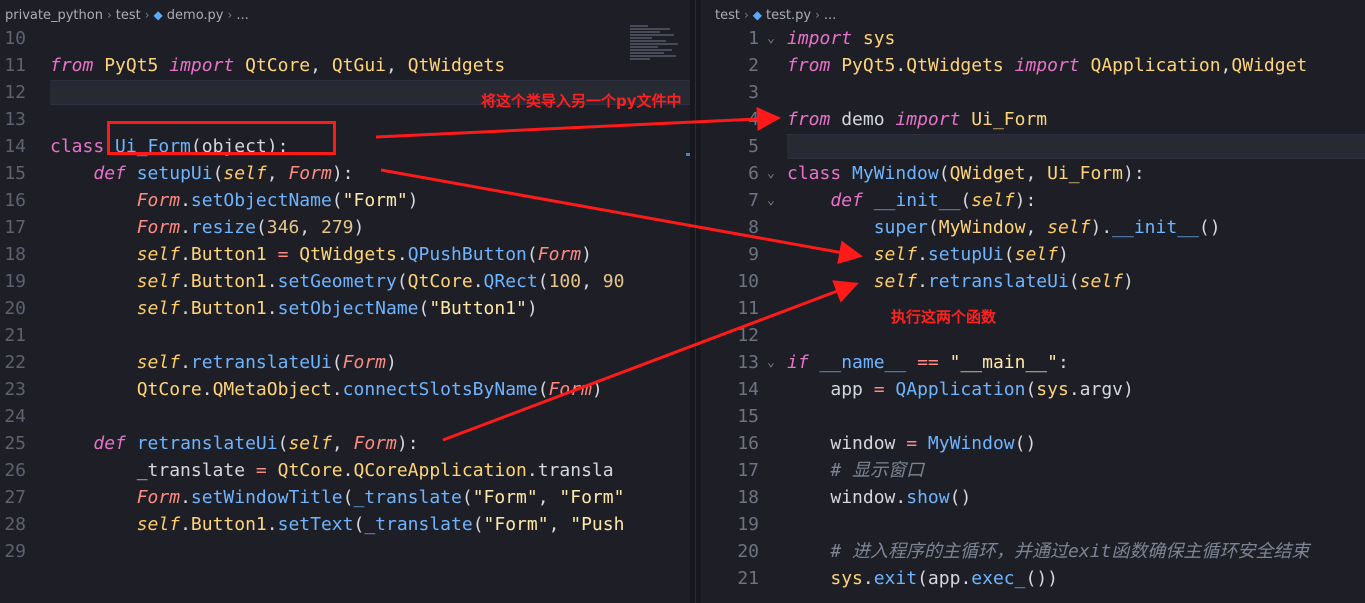 Image resolution: width=1365 pixels, height=603 pixels. Describe the element at coordinates (877, 470) in the screenshot. I see `code-text: # 显示窗口` at that location.